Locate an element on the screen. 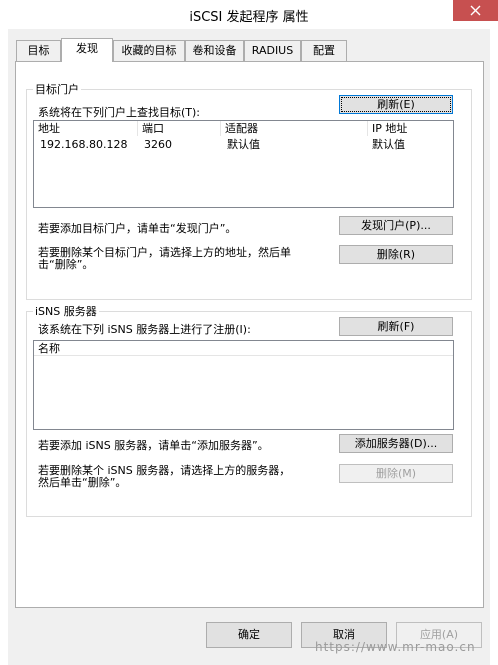  tab-radius: RADIUS is located at coordinates (272, 50).